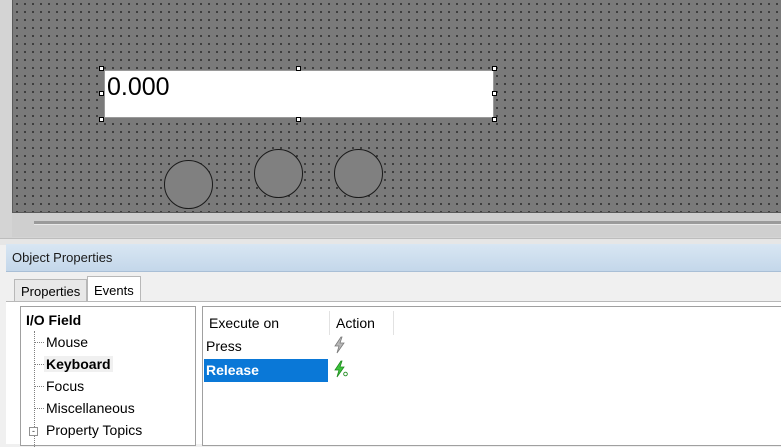 The height and width of the screenshot is (447, 781). I want to click on tree-root-io-field: I/O Field, so click(53, 320).